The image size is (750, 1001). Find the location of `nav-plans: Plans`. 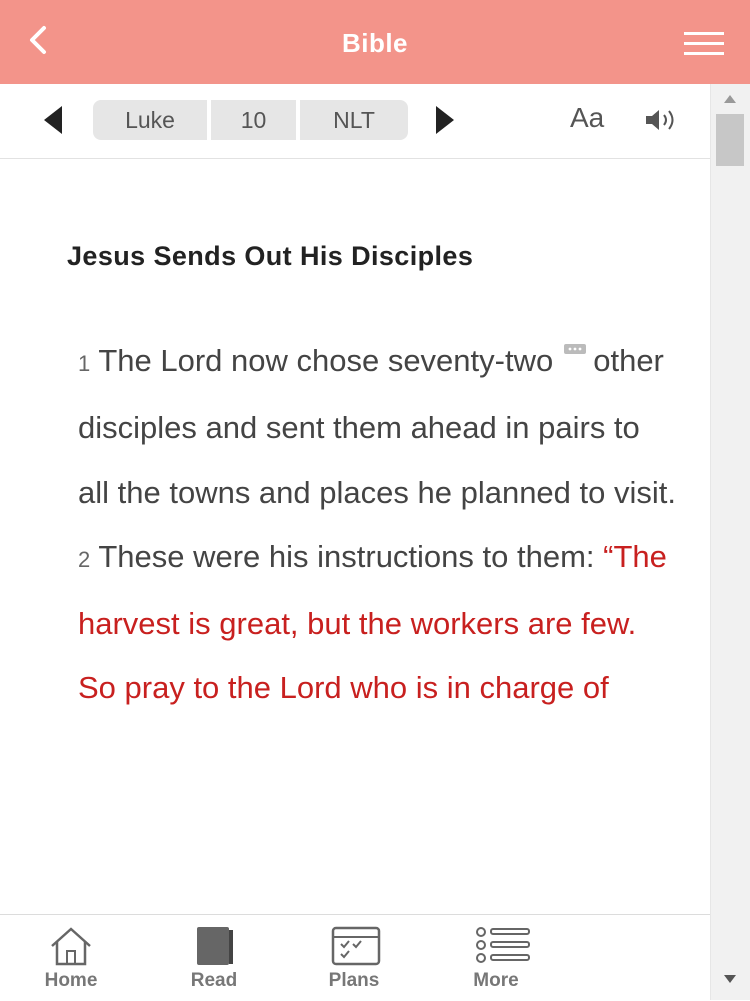

nav-plans: Plans is located at coordinates (354, 957).